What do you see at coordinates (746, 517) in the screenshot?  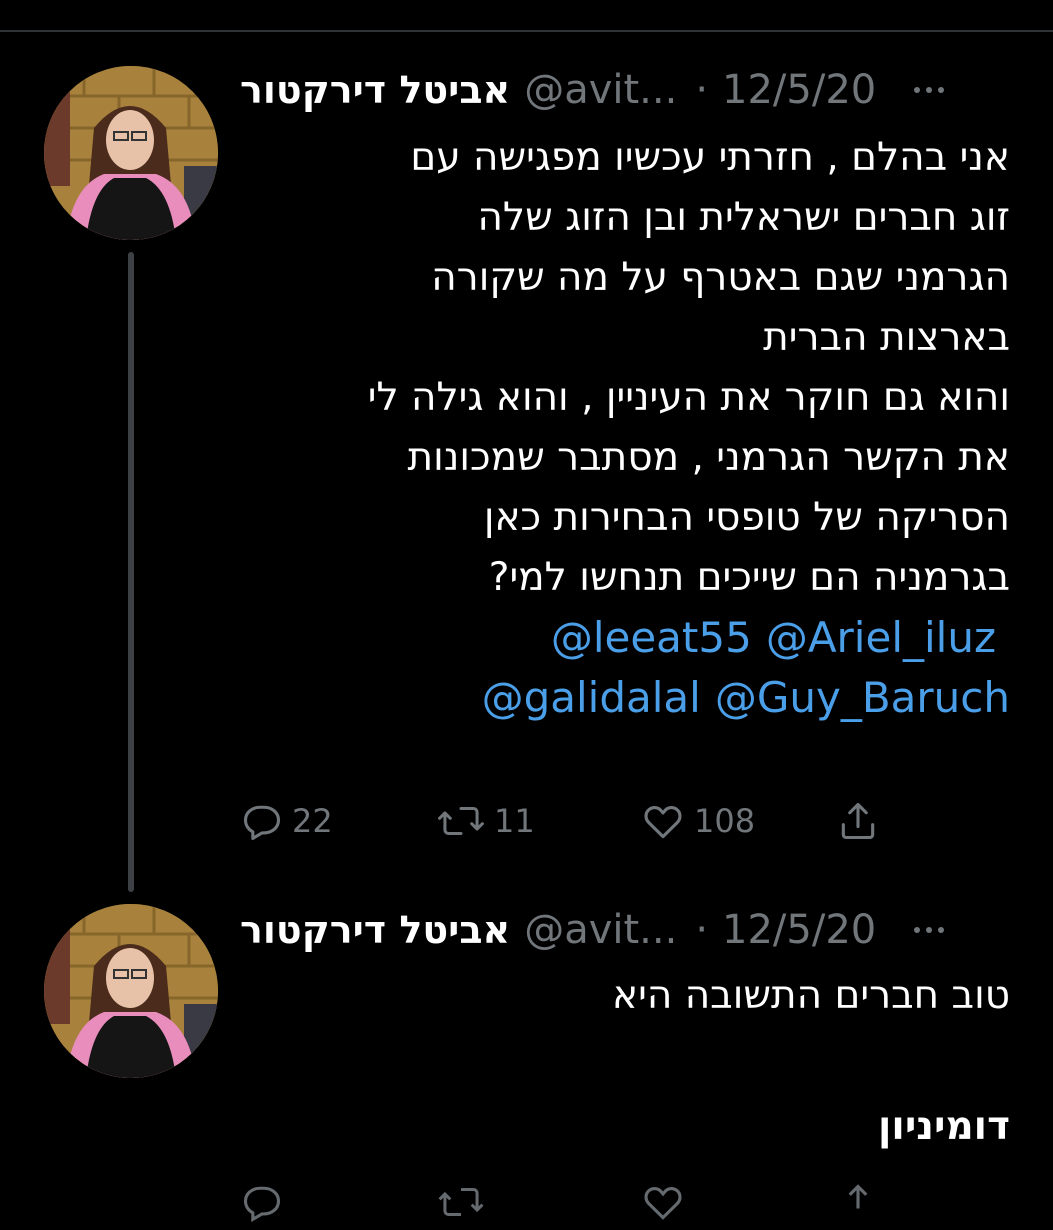 I see `tweet-text-line: הסריקה של טופסי הבחירות כאן` at bounding box center [746, 517].